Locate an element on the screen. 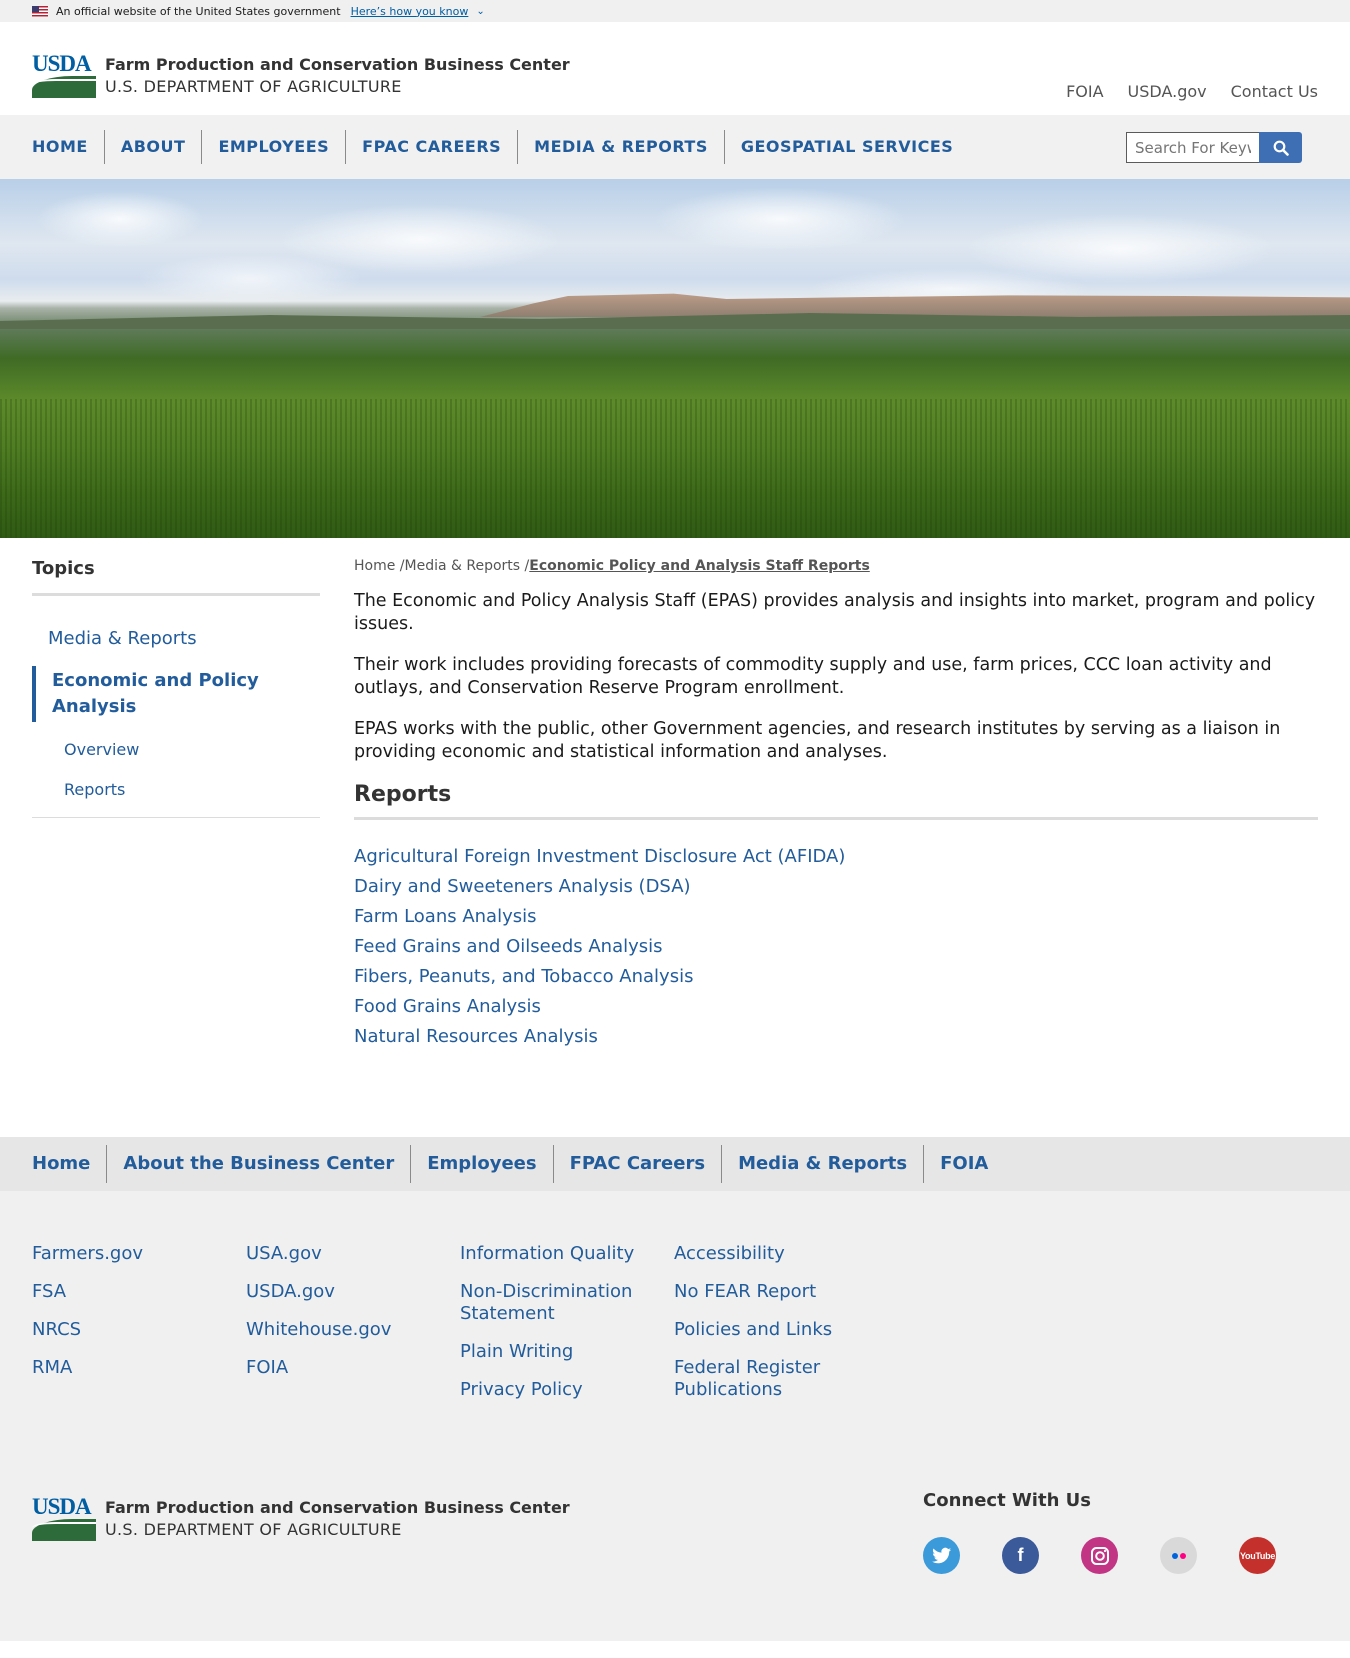  department-name: U.S. DEPARTMENT OF AGRICULTURE is located at coordinates (253, 86).